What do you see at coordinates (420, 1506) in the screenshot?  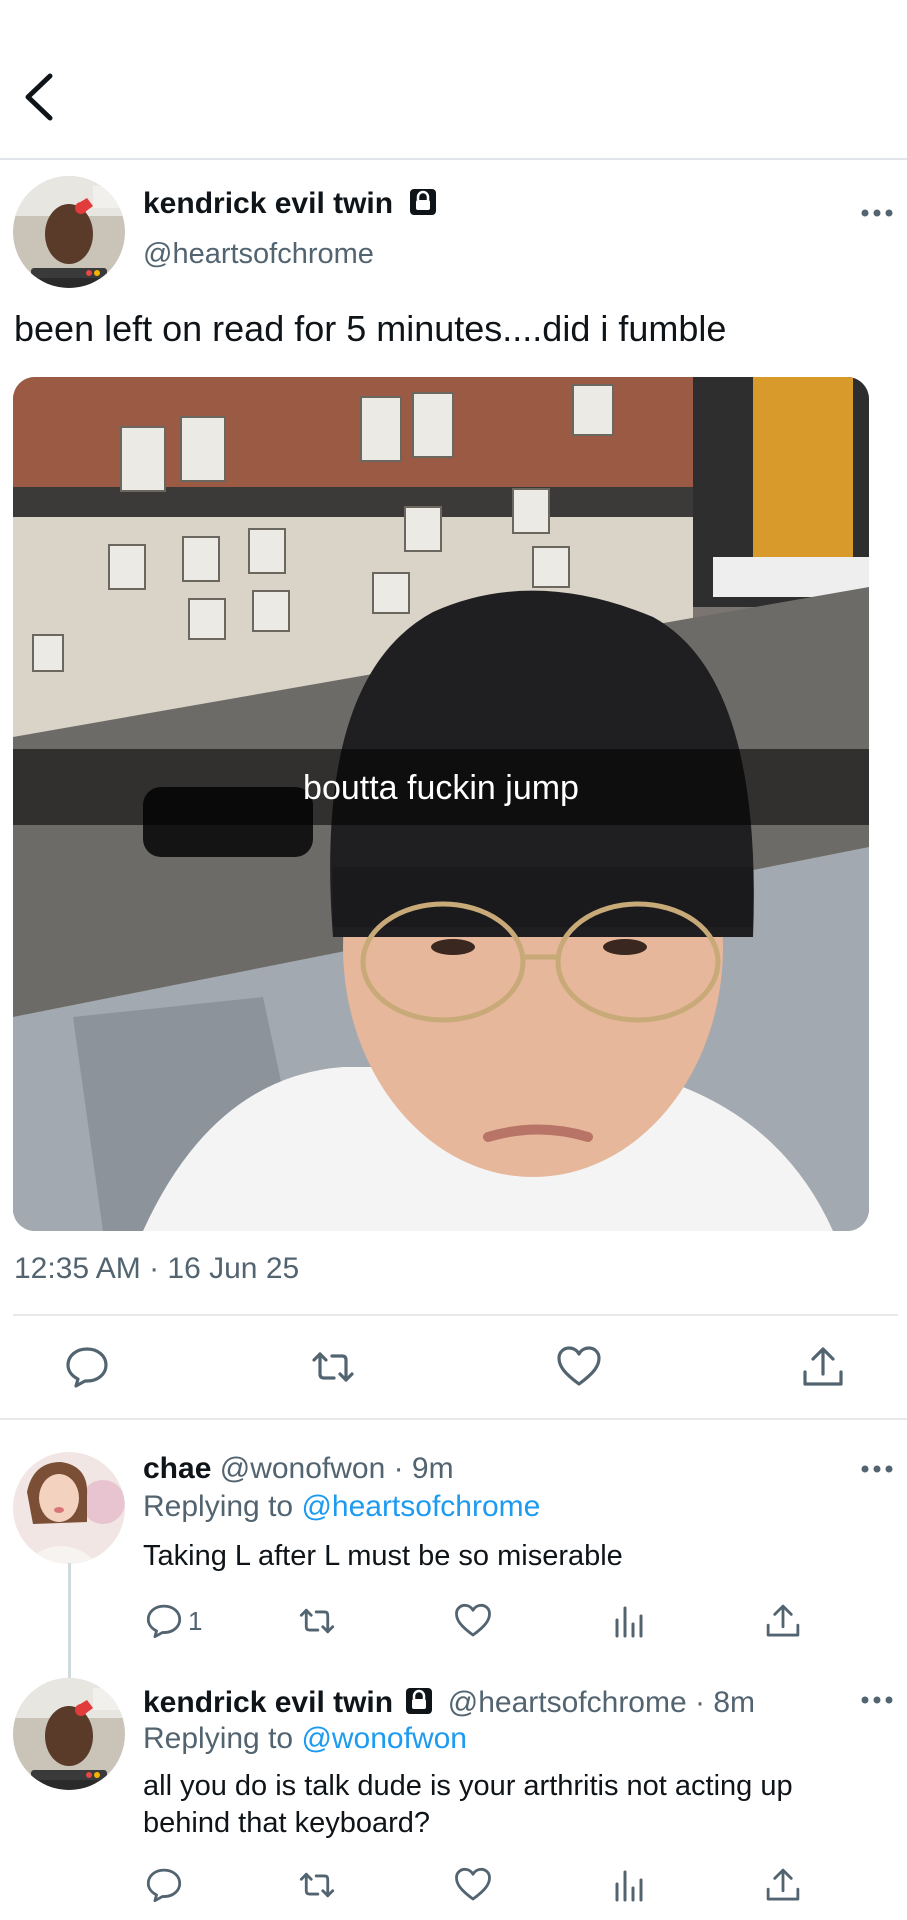 I see `replying-to-link: @heartsofchrome` at bounding box center [420, 1506].